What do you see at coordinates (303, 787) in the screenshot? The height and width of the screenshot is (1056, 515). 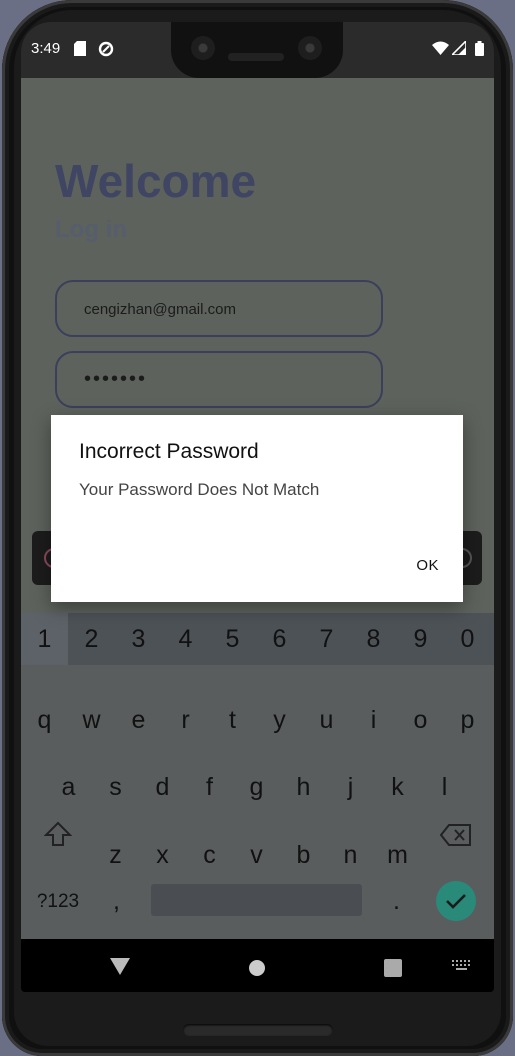 I see `letter-key-h: h` at bounding box center [303, 787].